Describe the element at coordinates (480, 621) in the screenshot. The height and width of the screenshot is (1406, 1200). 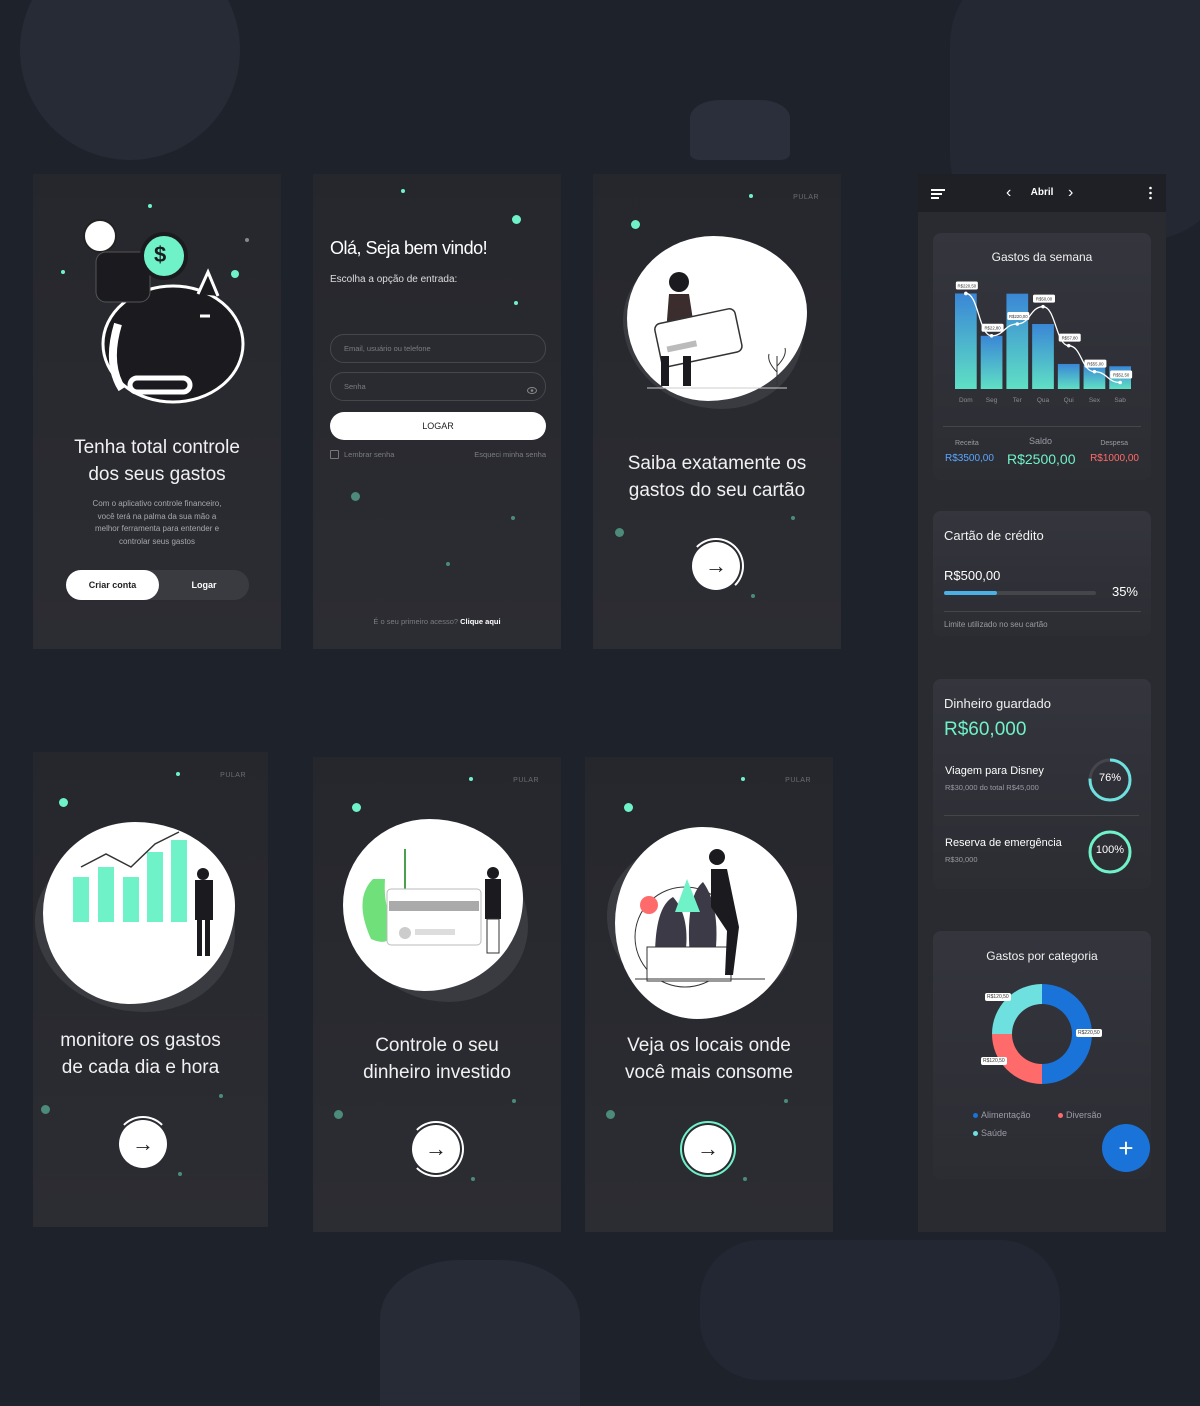
I see `sign-up-link: Clique aqui` at that location.